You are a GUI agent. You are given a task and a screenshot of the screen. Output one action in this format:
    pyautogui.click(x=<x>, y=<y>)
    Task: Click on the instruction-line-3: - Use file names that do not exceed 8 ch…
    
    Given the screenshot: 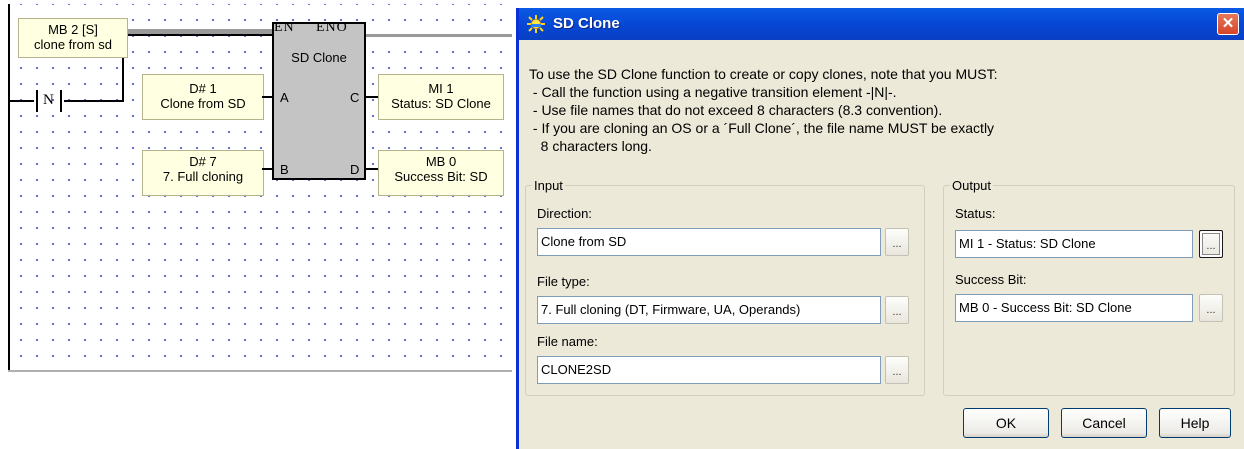 What is the action you would take?
    pyautogui.click(x=736, y=110)
    